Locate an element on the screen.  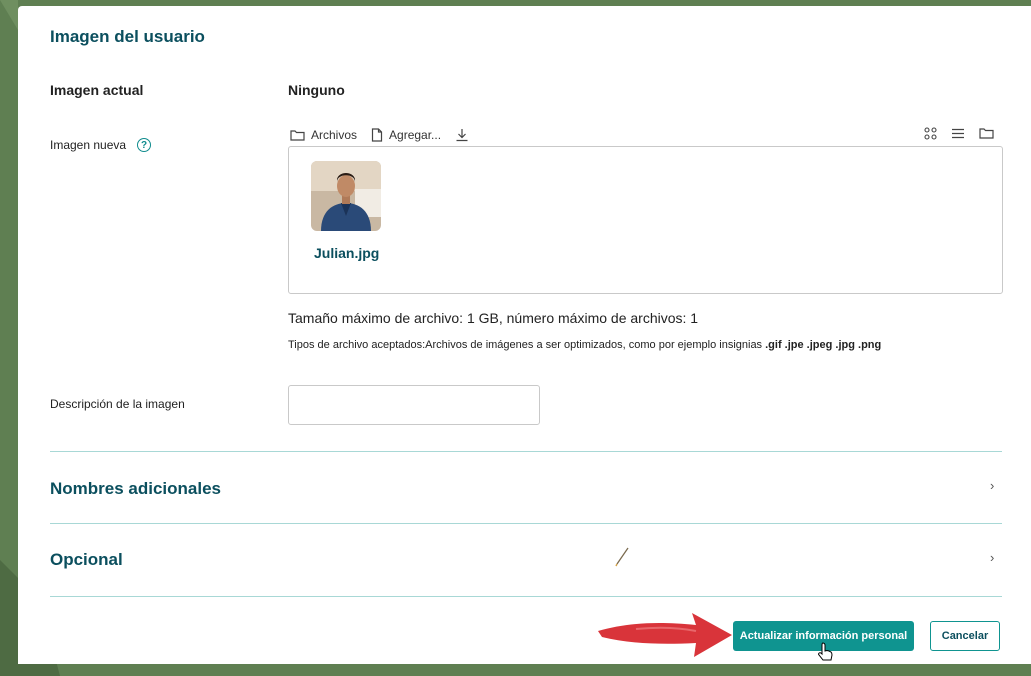
list-view-icon is located at coordinates (958, 133).